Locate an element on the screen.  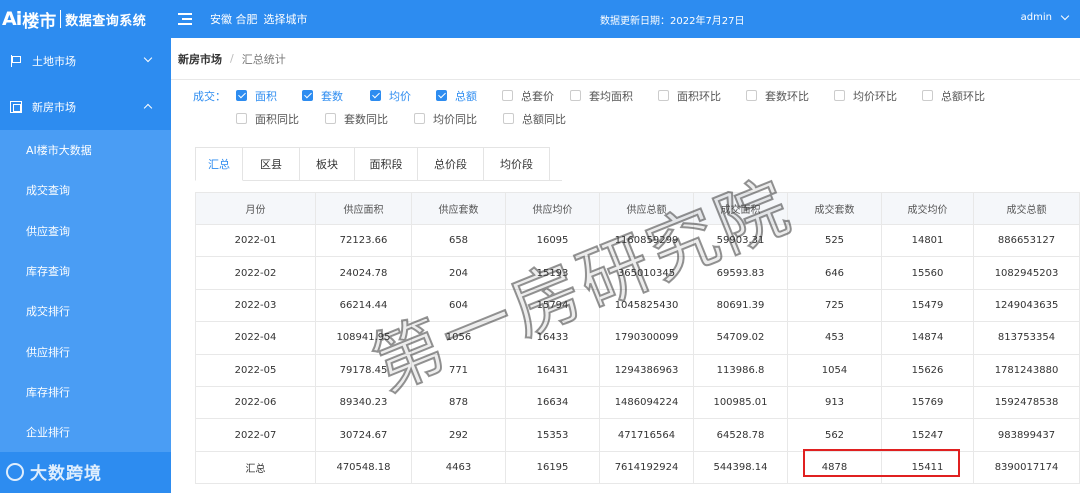
sidebar-item-company-ranking: 企业排行 is located at coordinates (85, 432).